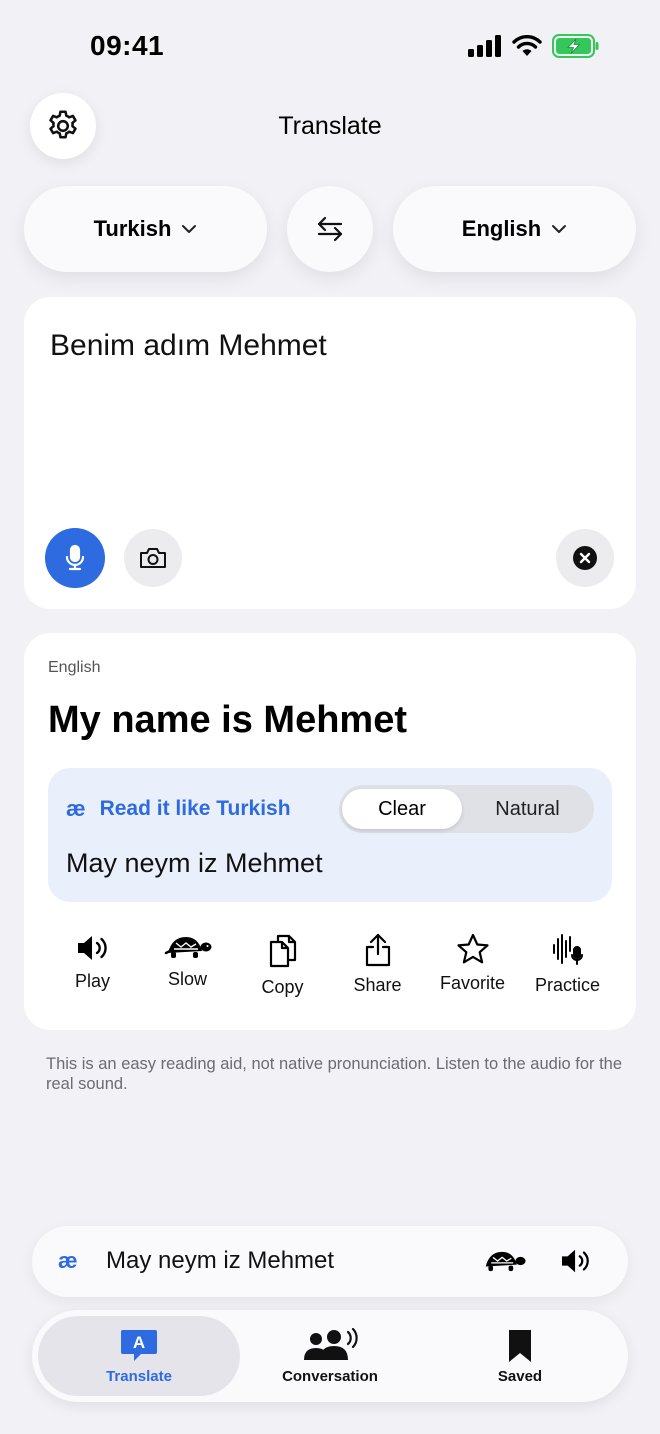  I want to click on voice-waveform-mic-icon, so click(567, 949).